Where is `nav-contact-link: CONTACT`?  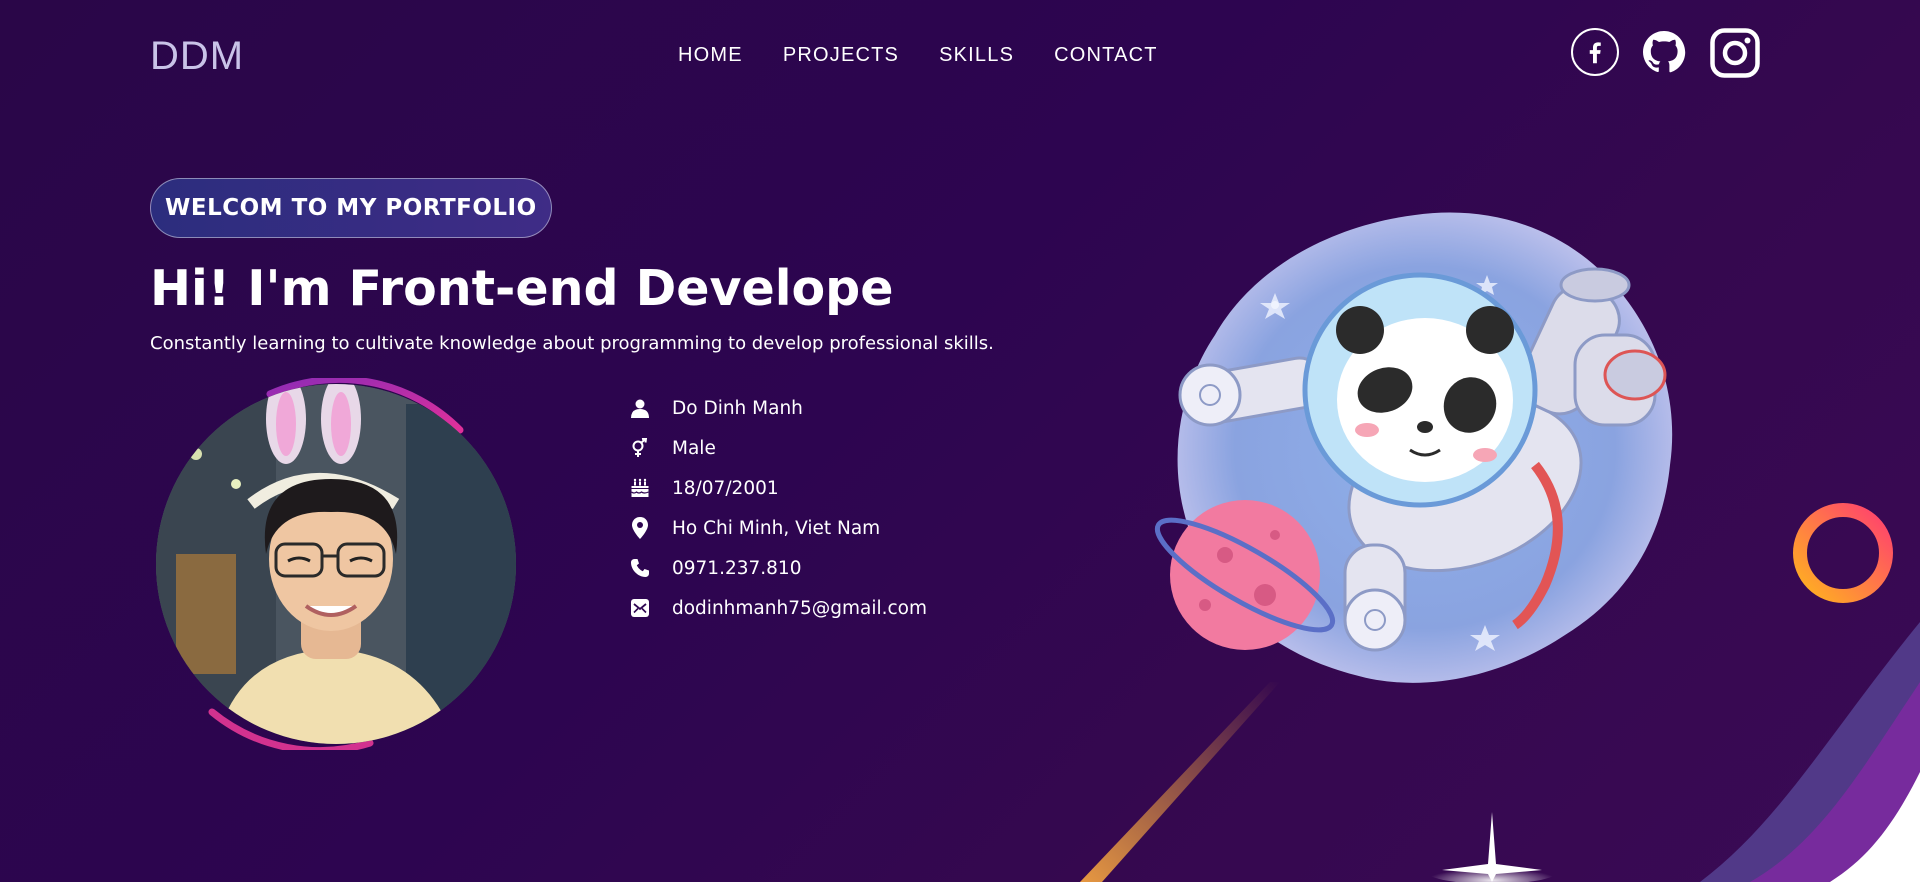
nav-contact-link: CONTACT is located at coordinates (1106, 55).